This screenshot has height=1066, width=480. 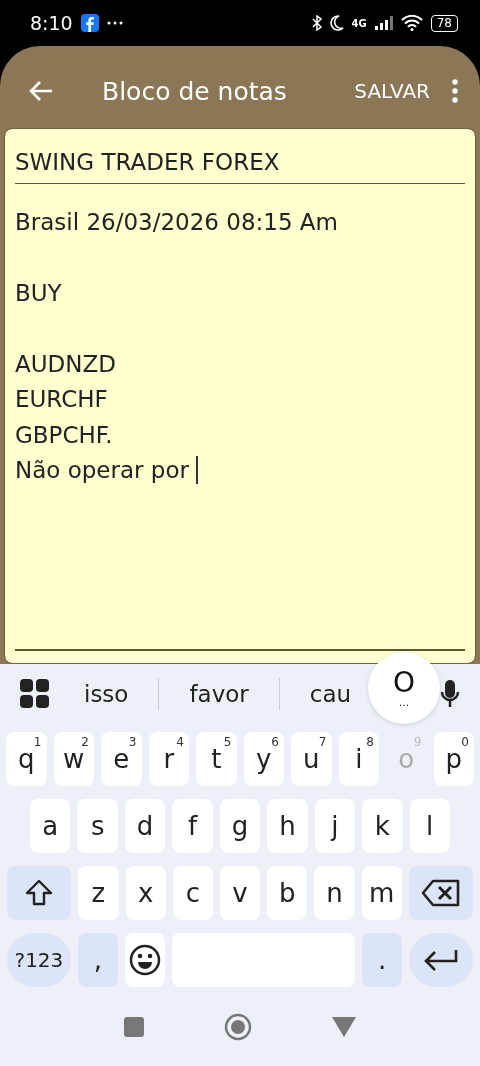 I want to click on enter-icon, so click(x=441, y=960).